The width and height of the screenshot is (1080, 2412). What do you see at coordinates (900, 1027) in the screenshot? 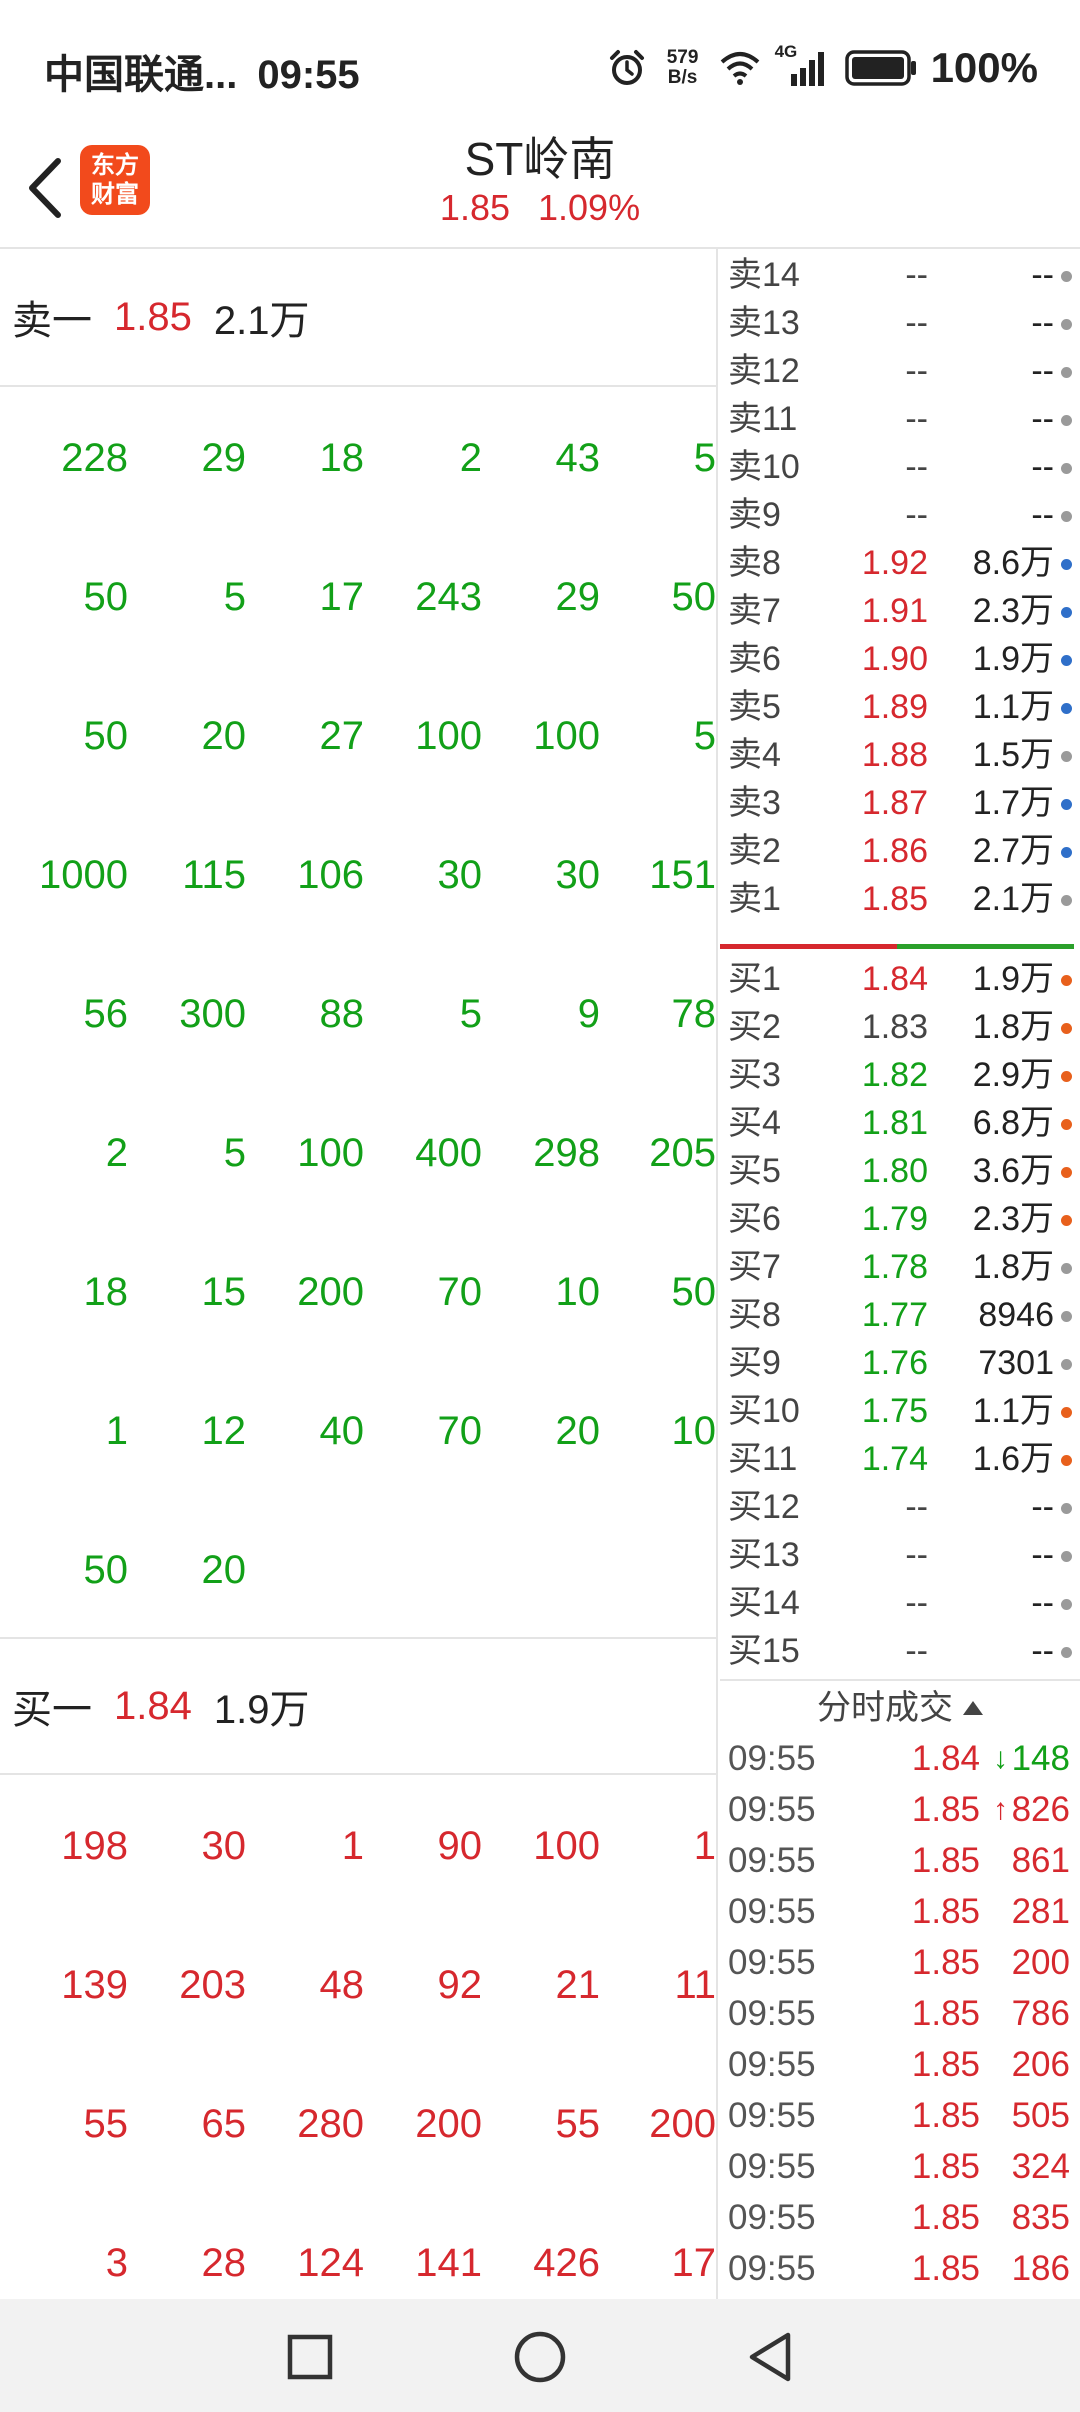
I see `bid-level-row: 买2 1.83 1.8万` at bounding box center [900, 1027].